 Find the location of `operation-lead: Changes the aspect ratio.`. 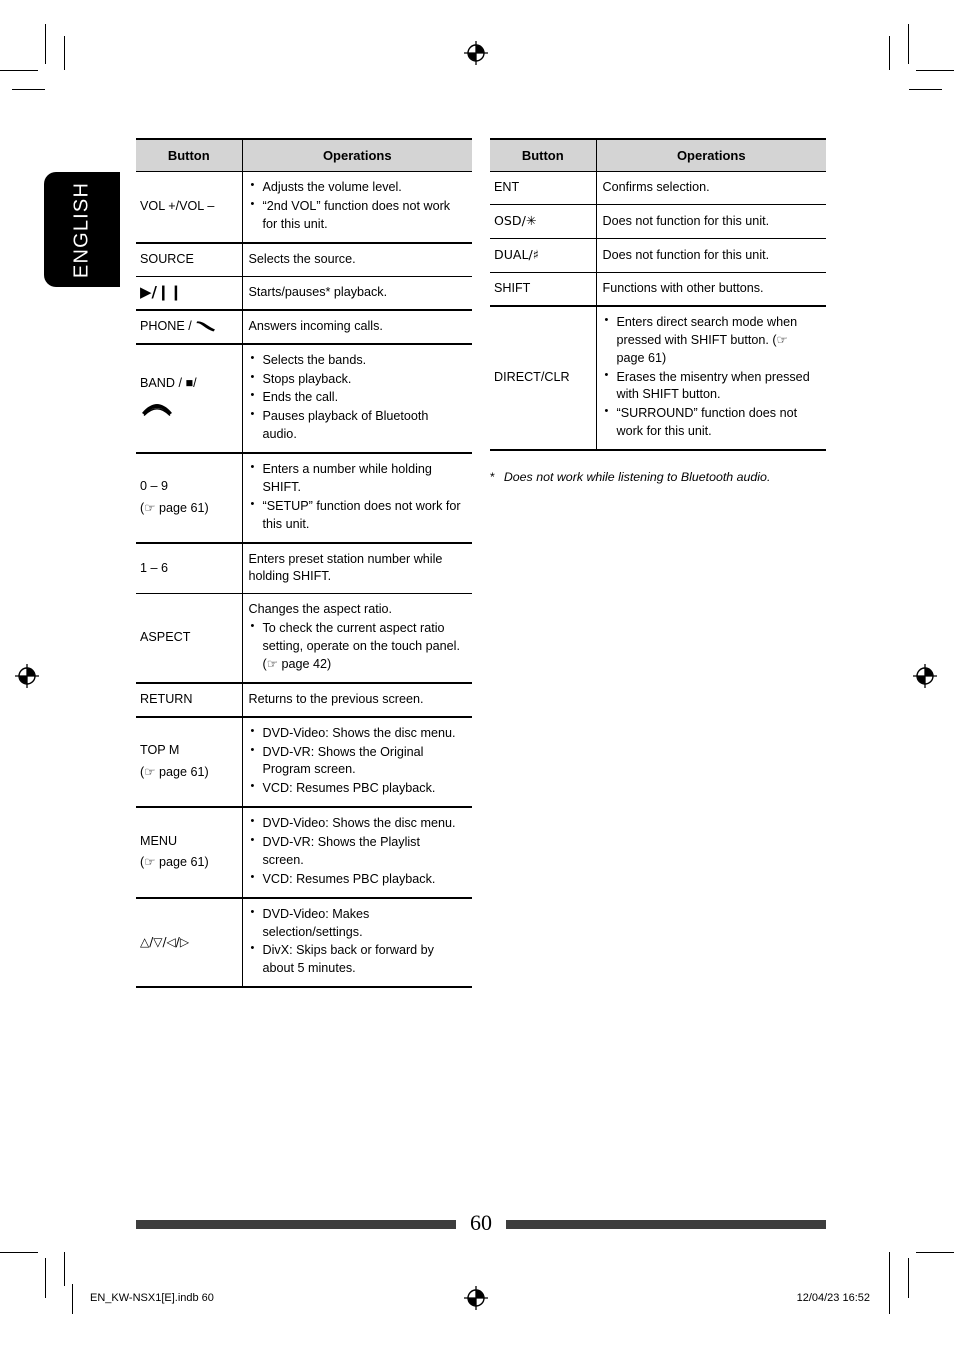

operation-lead: Changes the aspect ratio. is located at coordinates (320, 609).